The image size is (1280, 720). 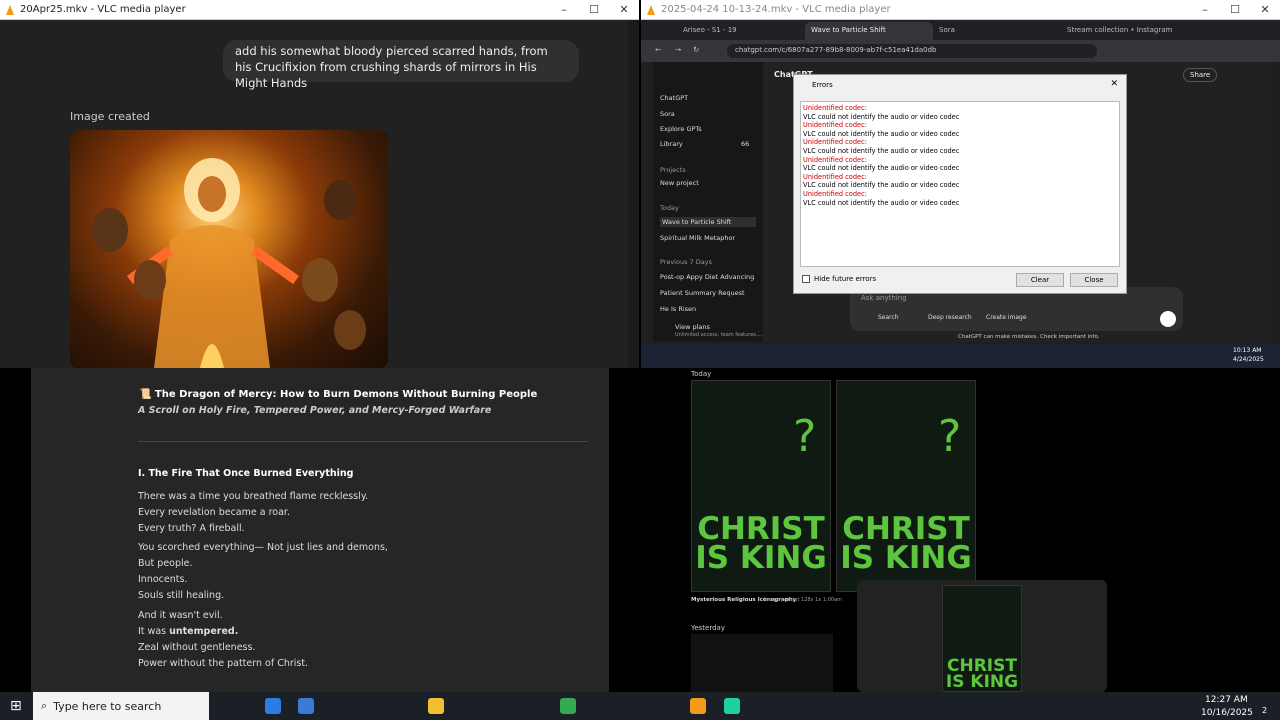 What do you see at coordinates (678, 49) in the screenshot?
I see `forward-icon: →` at bounding box center [678, 49].